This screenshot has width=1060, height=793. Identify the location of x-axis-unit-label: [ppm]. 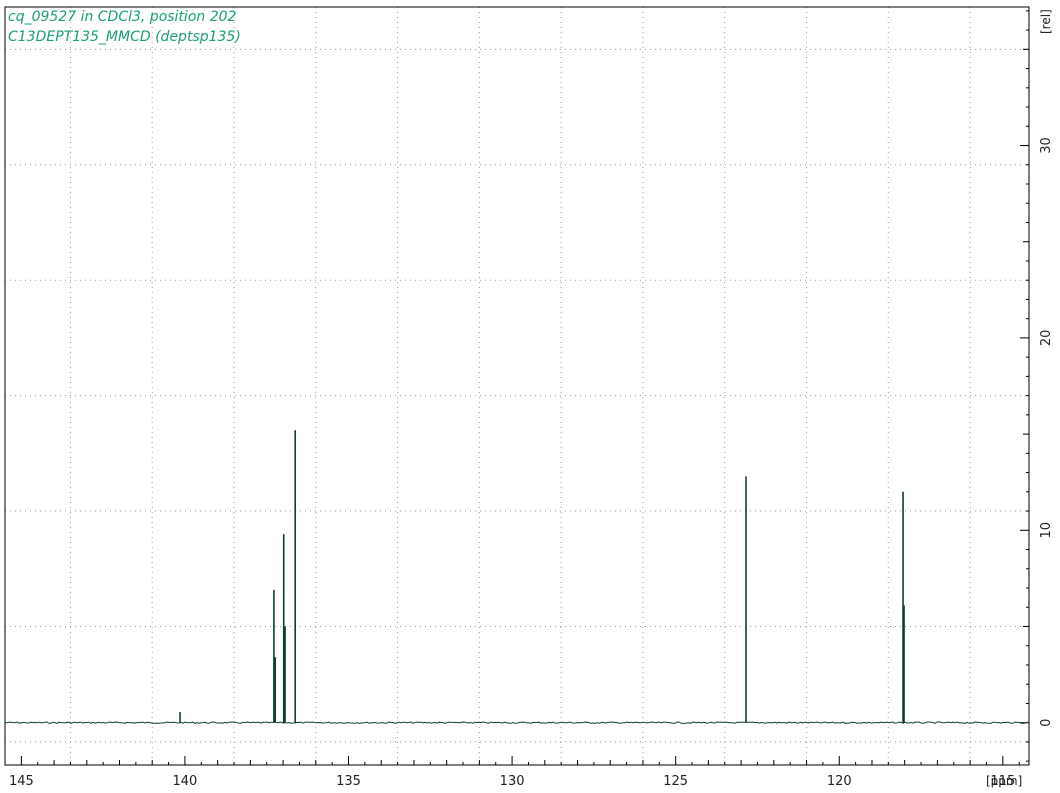
(1004, 781).